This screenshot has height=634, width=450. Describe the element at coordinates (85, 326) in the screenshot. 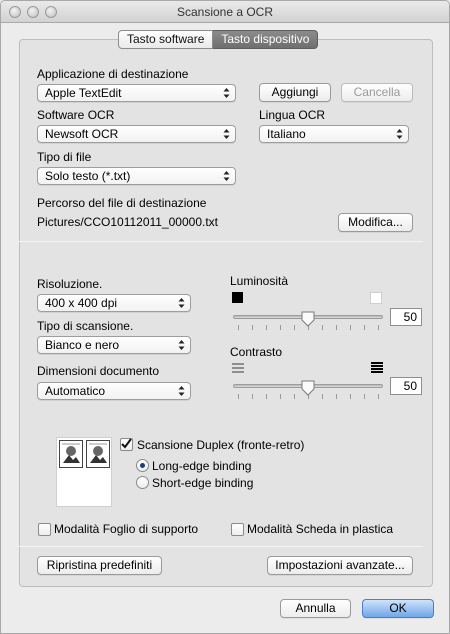

I see `scan-type-label: Tipo di scansione.` at that location.